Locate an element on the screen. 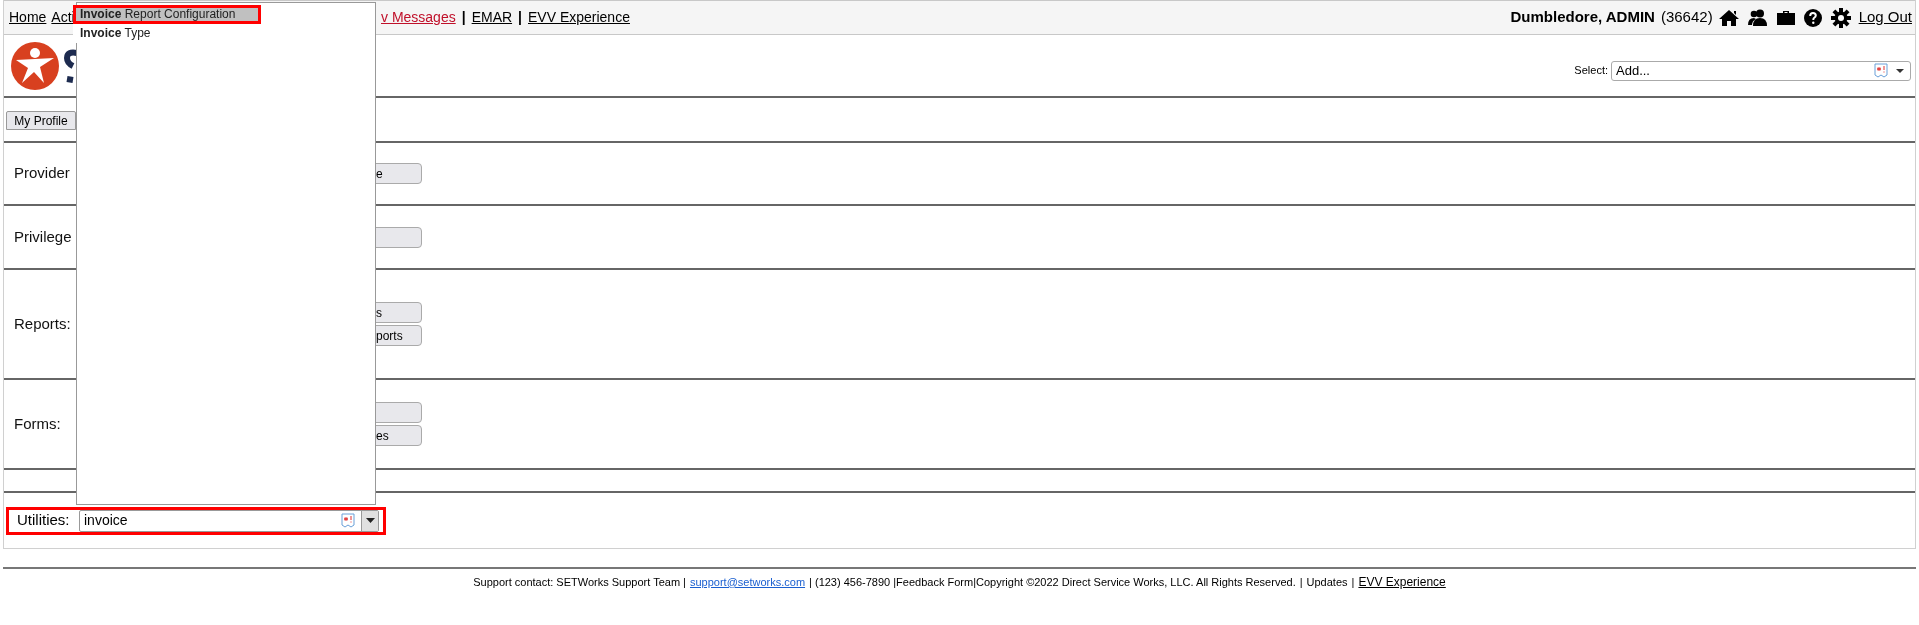 The image size is (1919, 625). user-id: (36642) is located at coordinates (1686, 17).